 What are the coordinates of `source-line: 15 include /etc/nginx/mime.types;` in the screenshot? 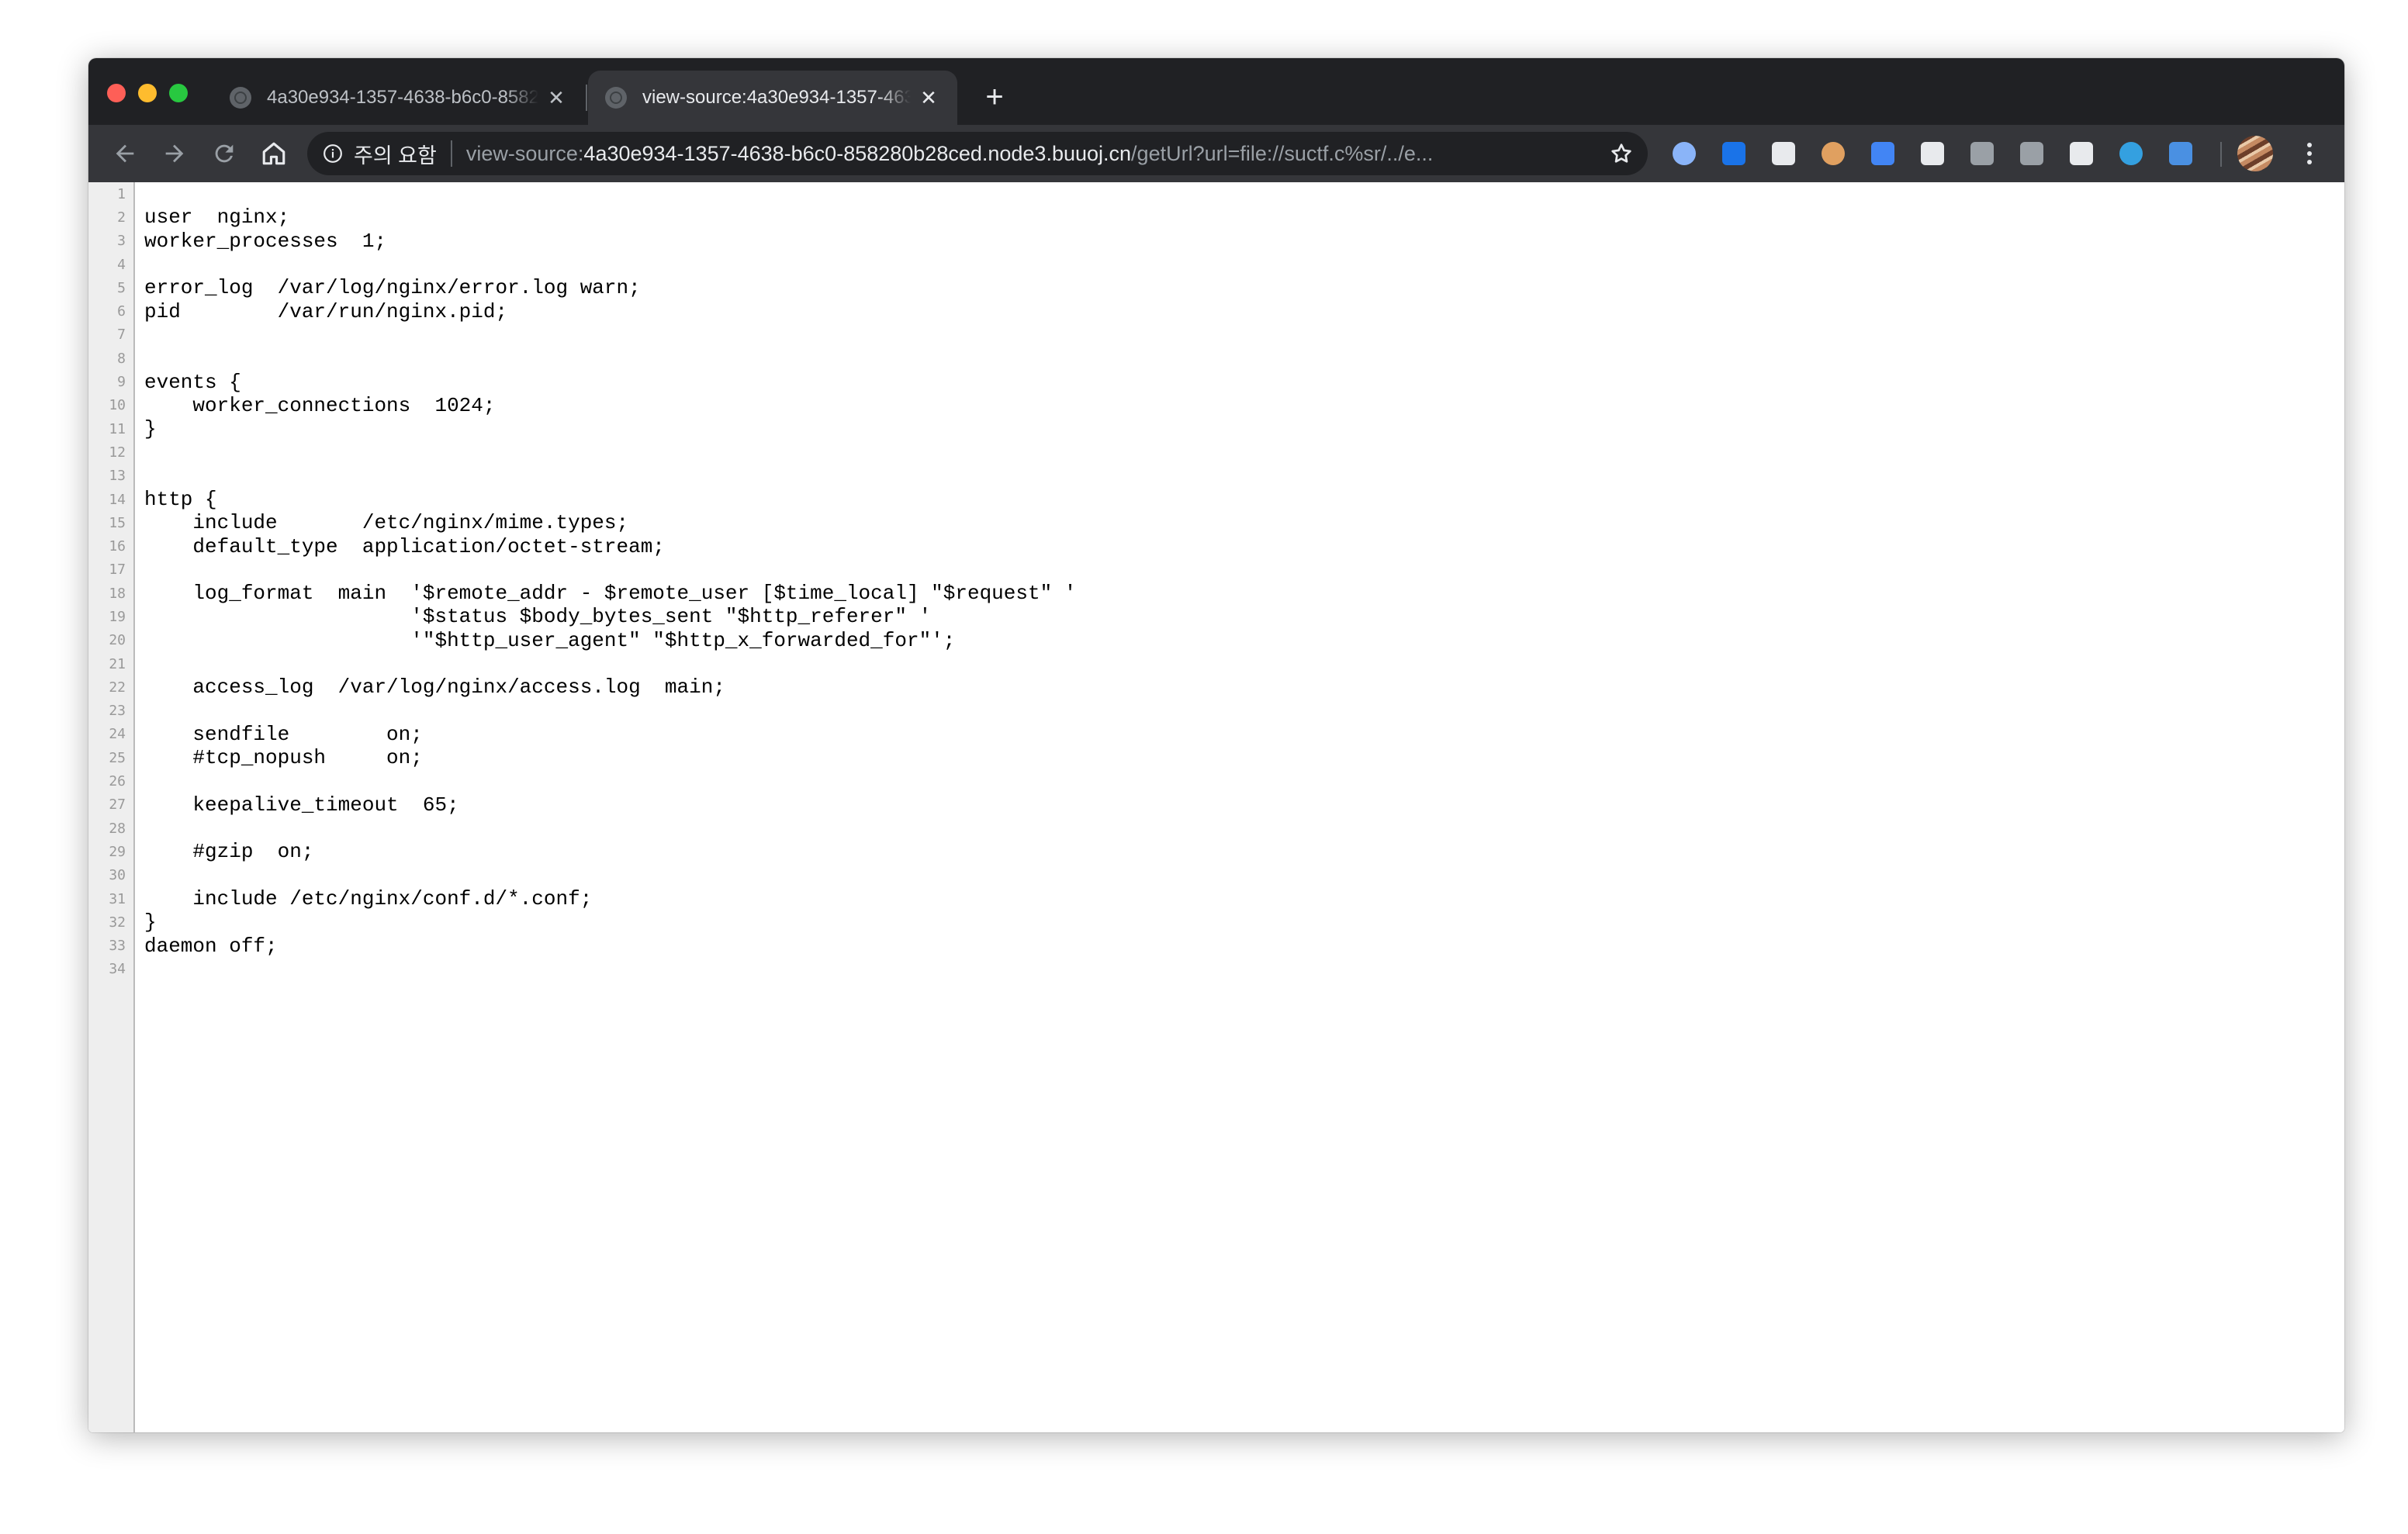 It's located at (582, 522).